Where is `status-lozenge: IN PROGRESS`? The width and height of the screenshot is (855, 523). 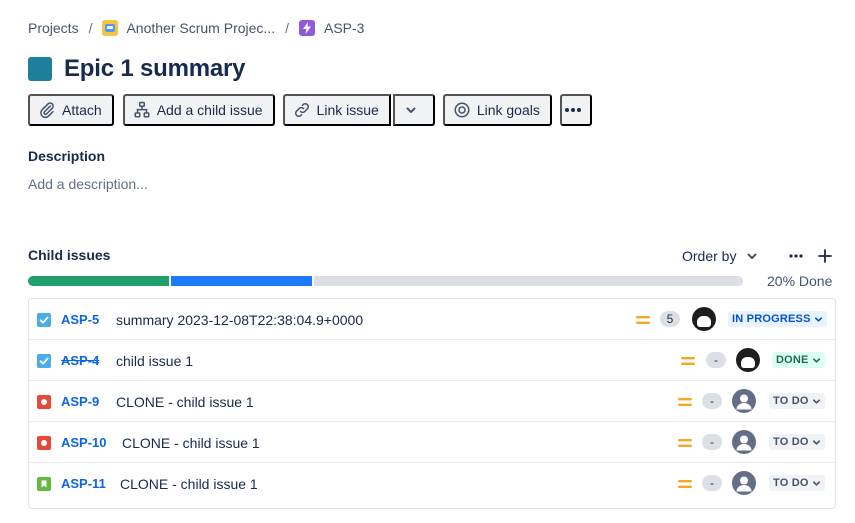 status-lozenge: IN PROGRESS is located at coordinates (777, 319).